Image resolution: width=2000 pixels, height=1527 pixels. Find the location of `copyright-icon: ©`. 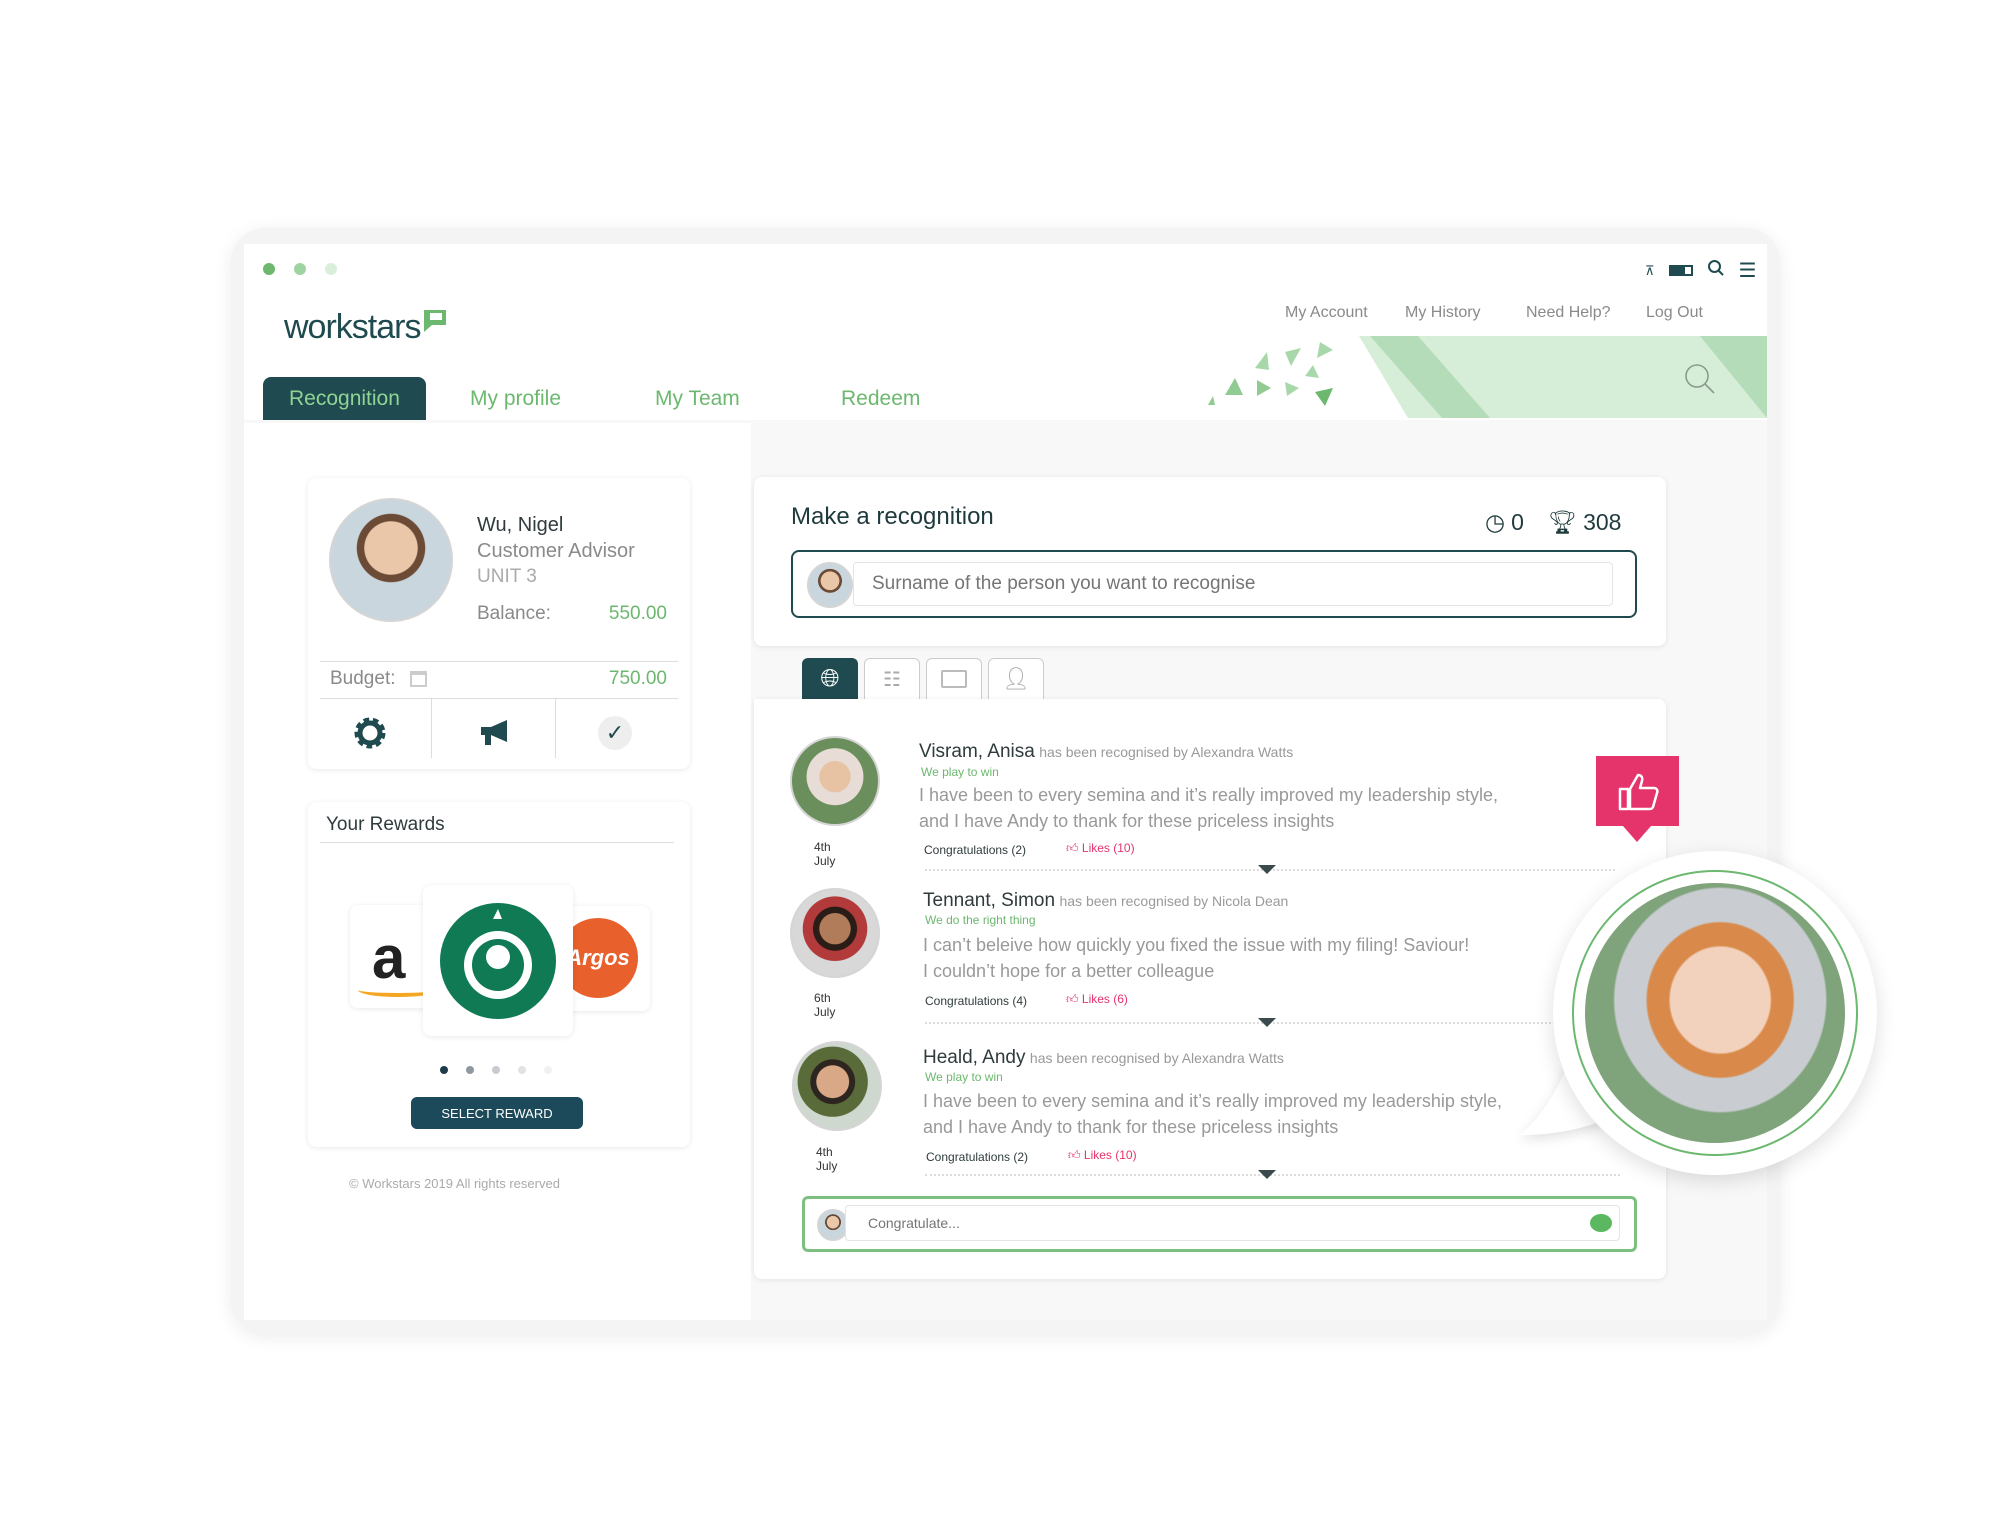

copyright-icon: © is located at coordinates (356, 1183).